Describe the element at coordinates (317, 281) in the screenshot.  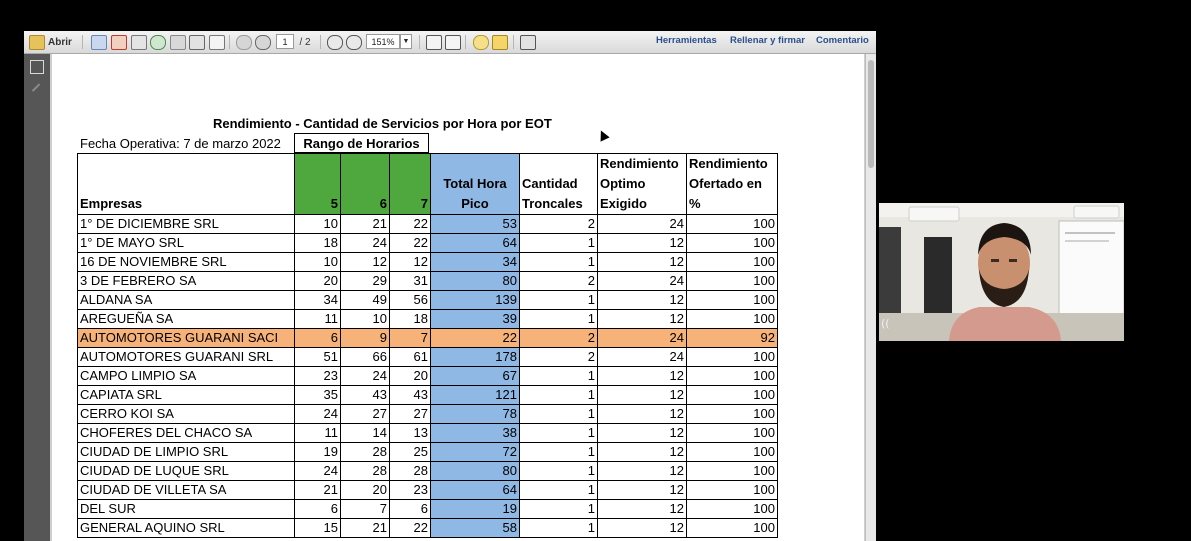
I see `hour-5-count: 20` at that location.